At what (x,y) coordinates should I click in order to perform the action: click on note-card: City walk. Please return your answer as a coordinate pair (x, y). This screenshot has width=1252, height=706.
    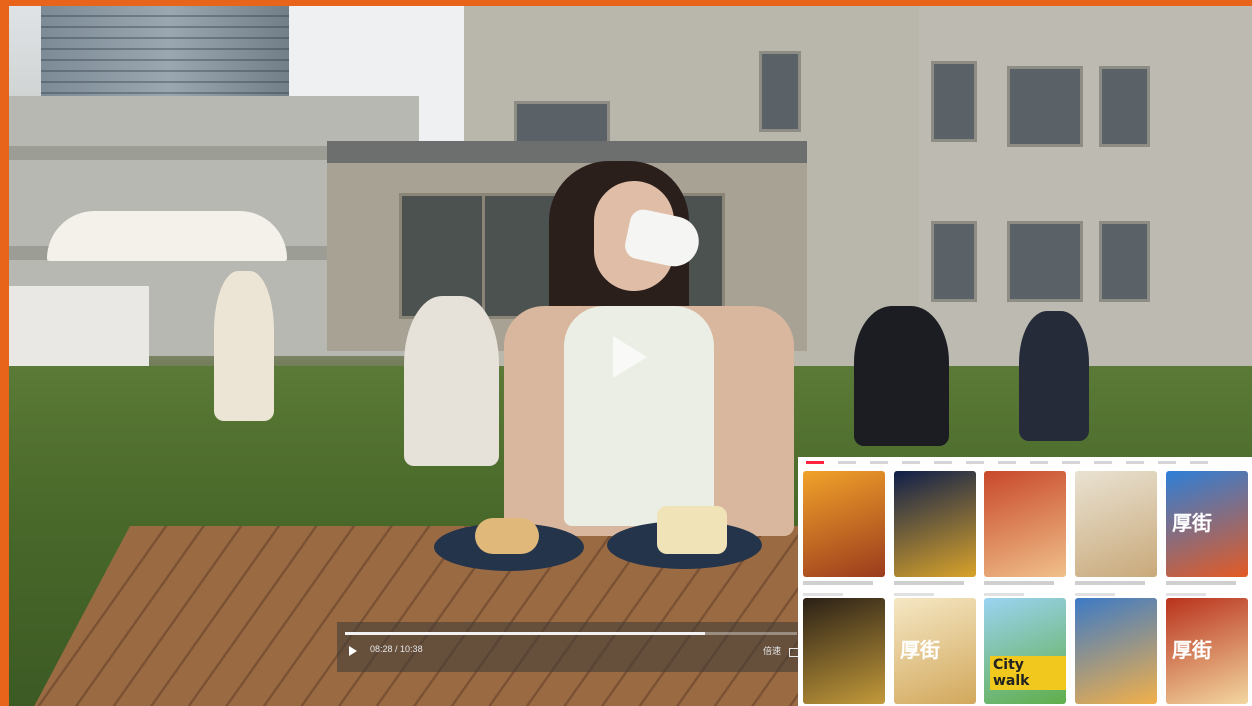
    Looking at the image, I should click on (1025, 651).